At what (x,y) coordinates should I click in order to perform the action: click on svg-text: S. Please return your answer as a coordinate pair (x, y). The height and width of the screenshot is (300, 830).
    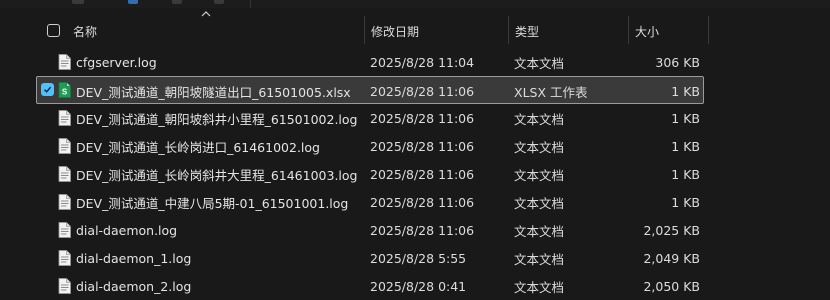
    Looking at the image, I should click on (65, 92).